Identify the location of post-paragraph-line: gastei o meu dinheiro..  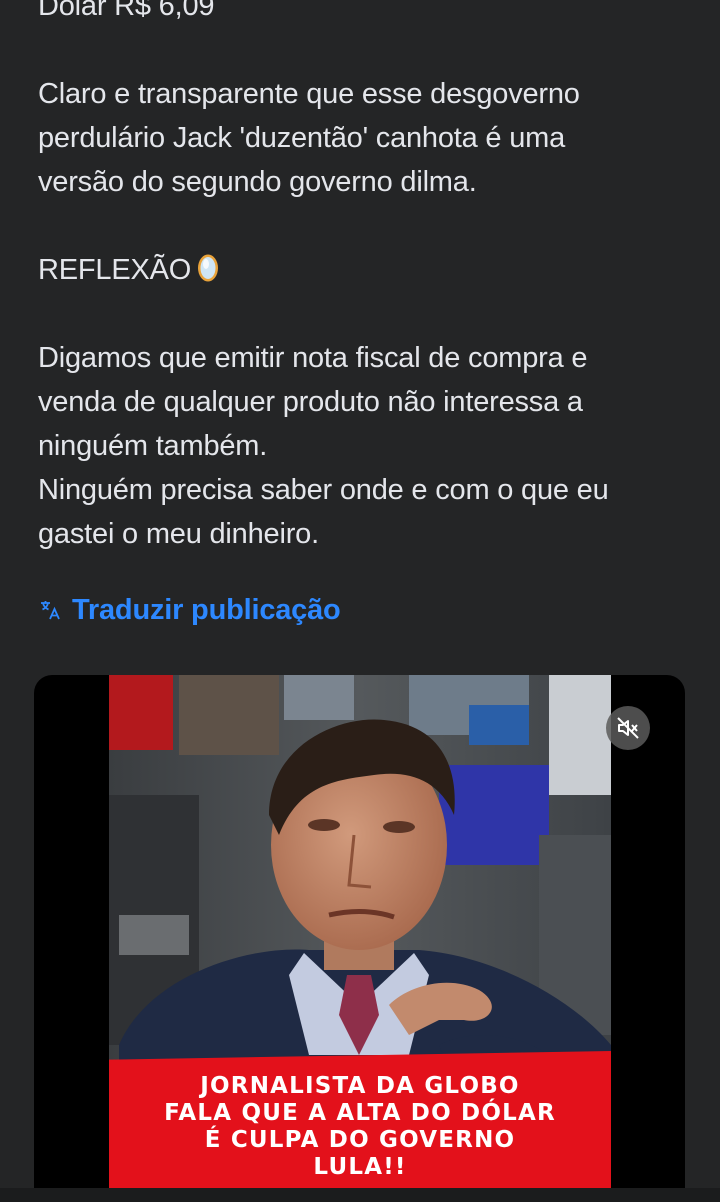
(178, 534).